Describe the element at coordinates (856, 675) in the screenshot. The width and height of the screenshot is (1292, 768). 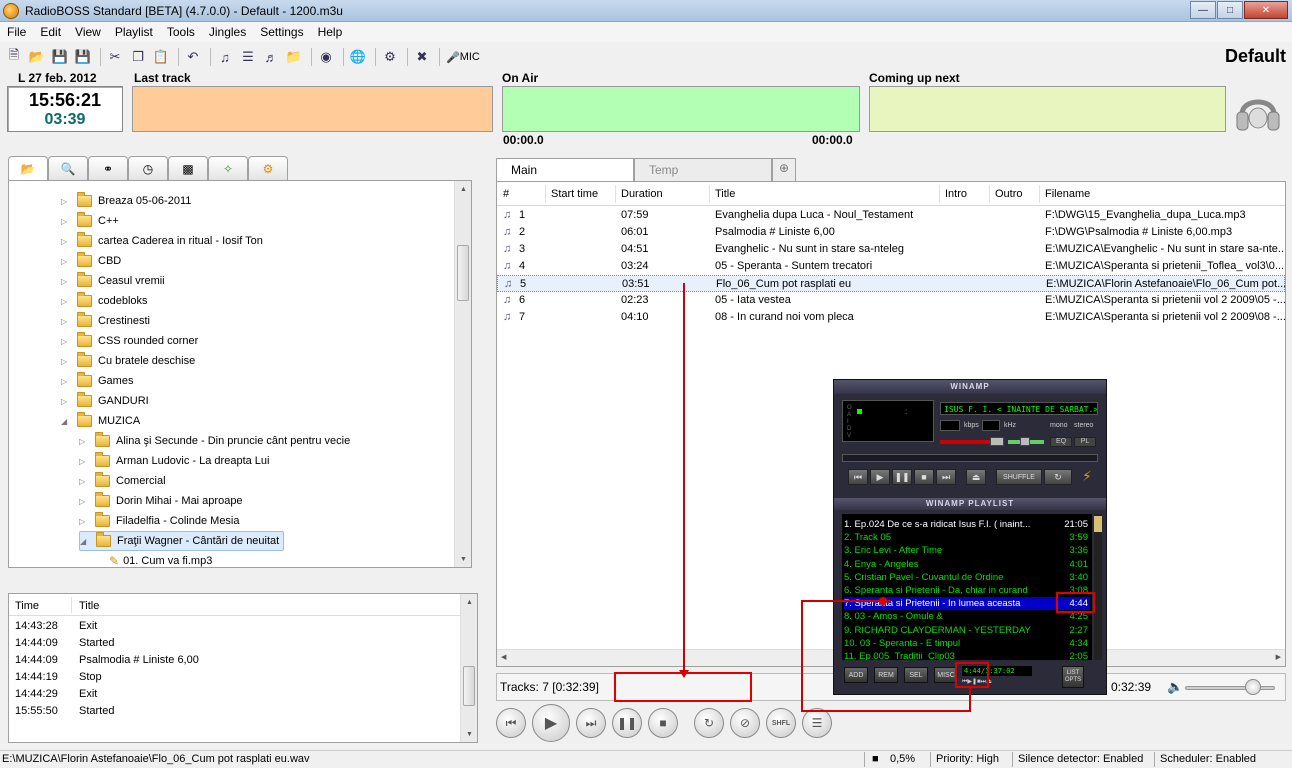
I see `winamp-add-button: ADD` at that location.